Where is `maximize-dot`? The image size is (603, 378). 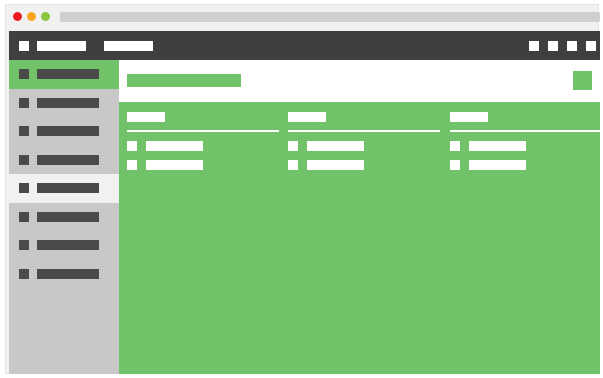 maximize-dot is located at coordinates (45, 16).